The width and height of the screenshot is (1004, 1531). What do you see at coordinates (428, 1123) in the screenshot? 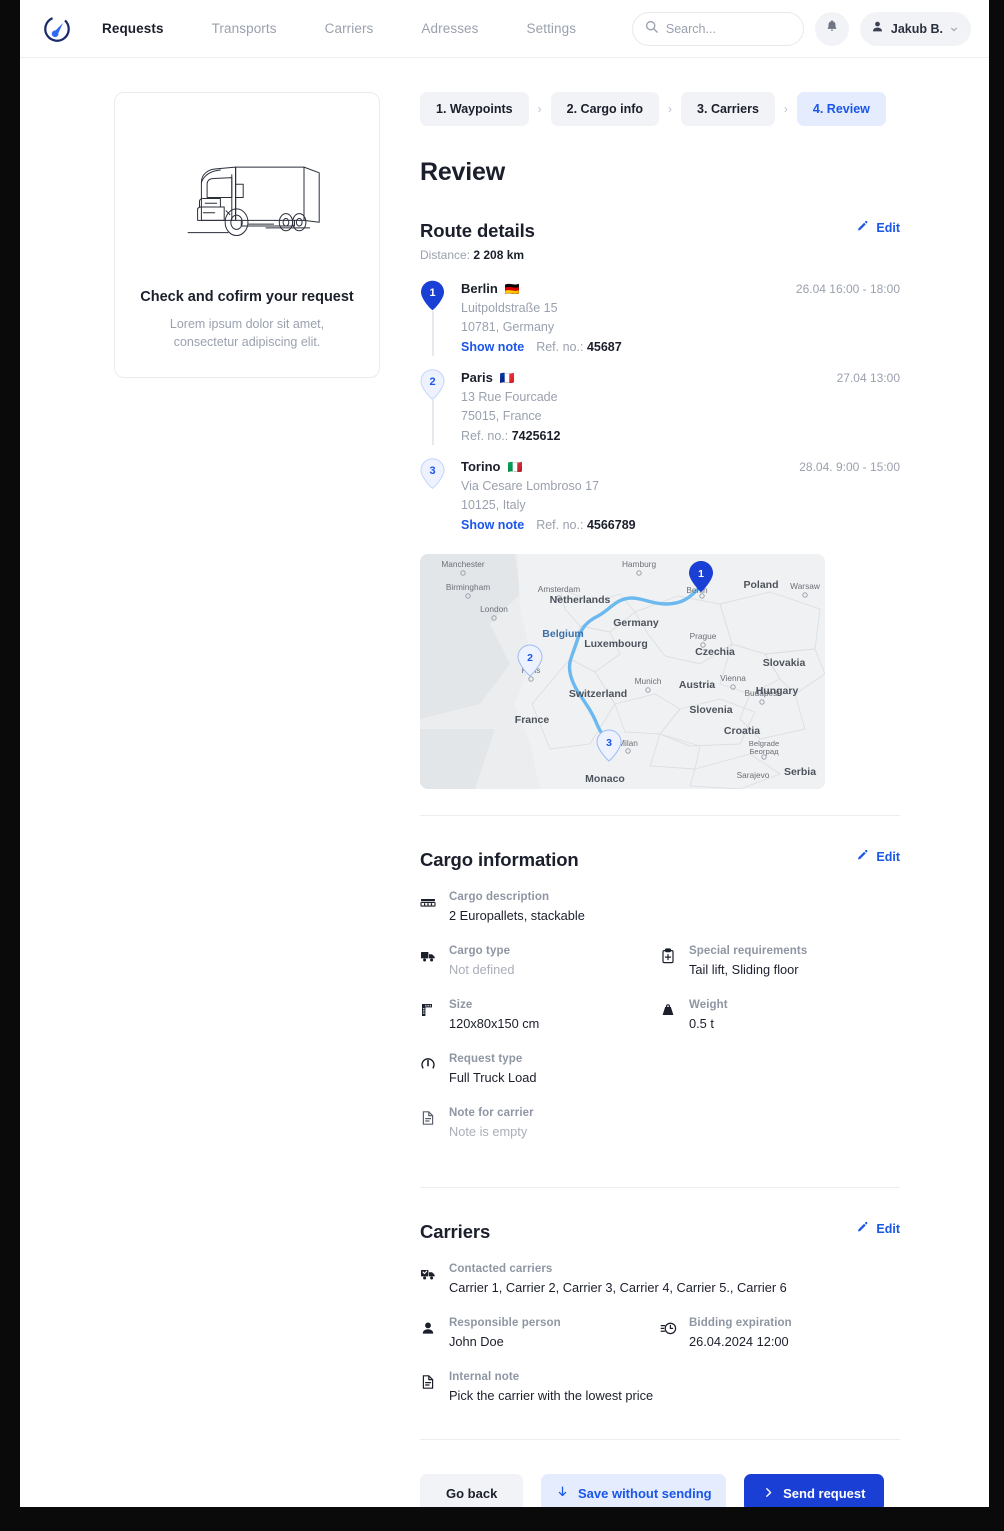
I see `document-icon` at bounding box center [428, 1123].